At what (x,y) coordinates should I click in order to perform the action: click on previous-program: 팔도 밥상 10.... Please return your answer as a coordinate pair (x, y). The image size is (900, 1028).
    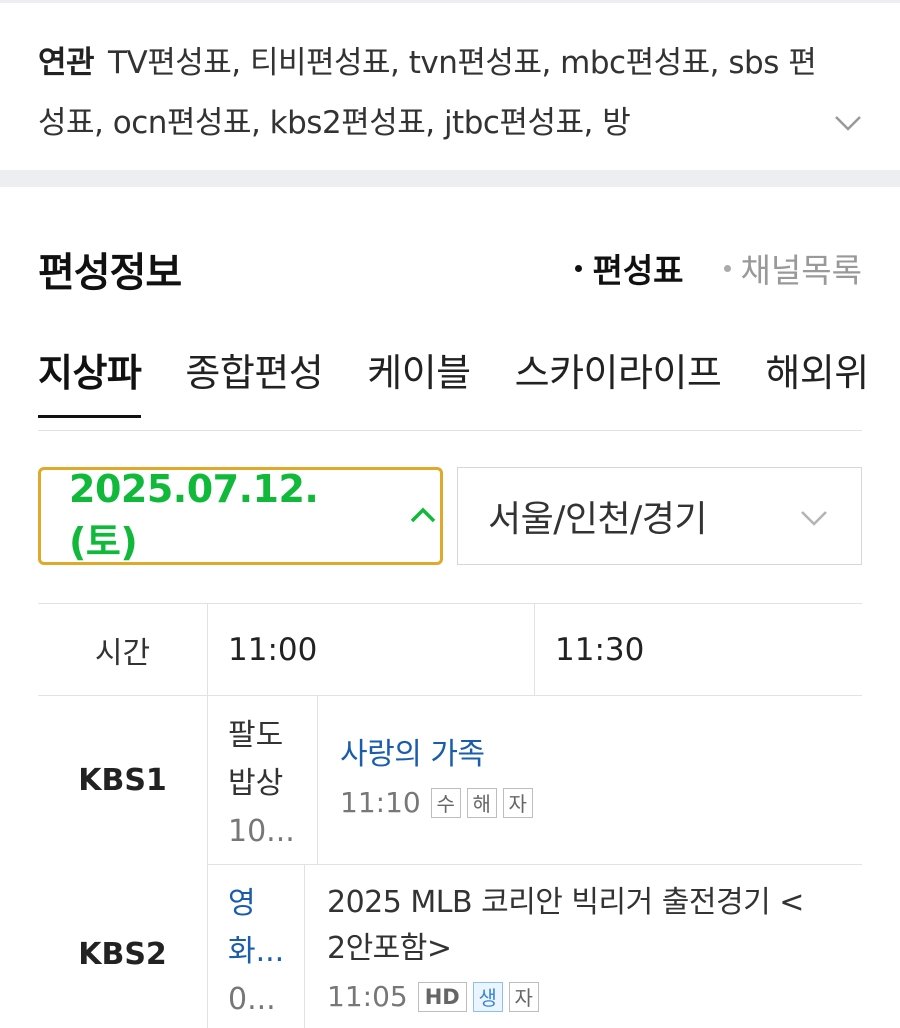
    Looking at the image, I should click on (263, 780).